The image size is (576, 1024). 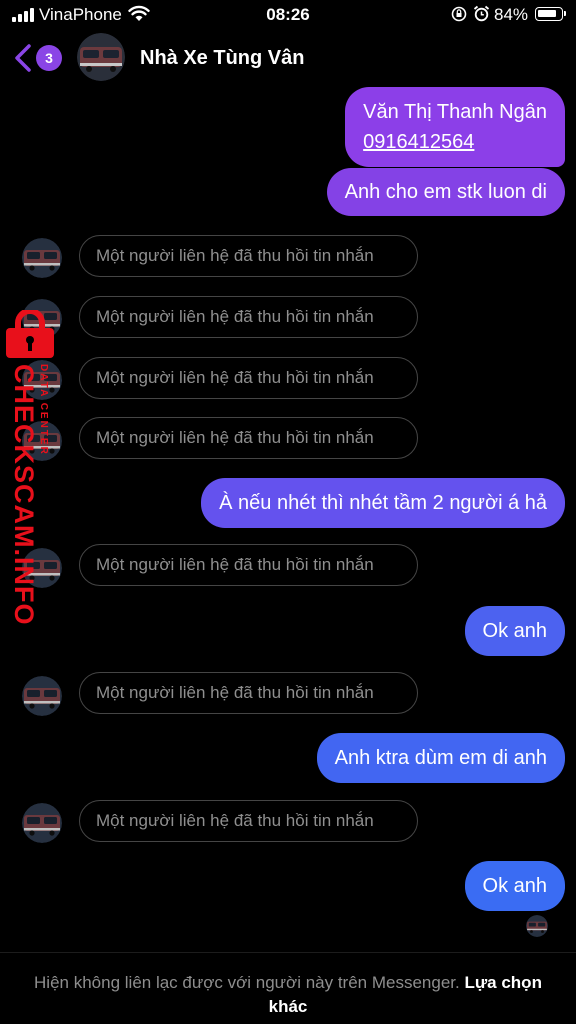 What do you see at coordinates (440, 758) in the screenshot?
I see `outgoing-message: Anh ktra dùm em di anh` at bounding box center [440, 758].